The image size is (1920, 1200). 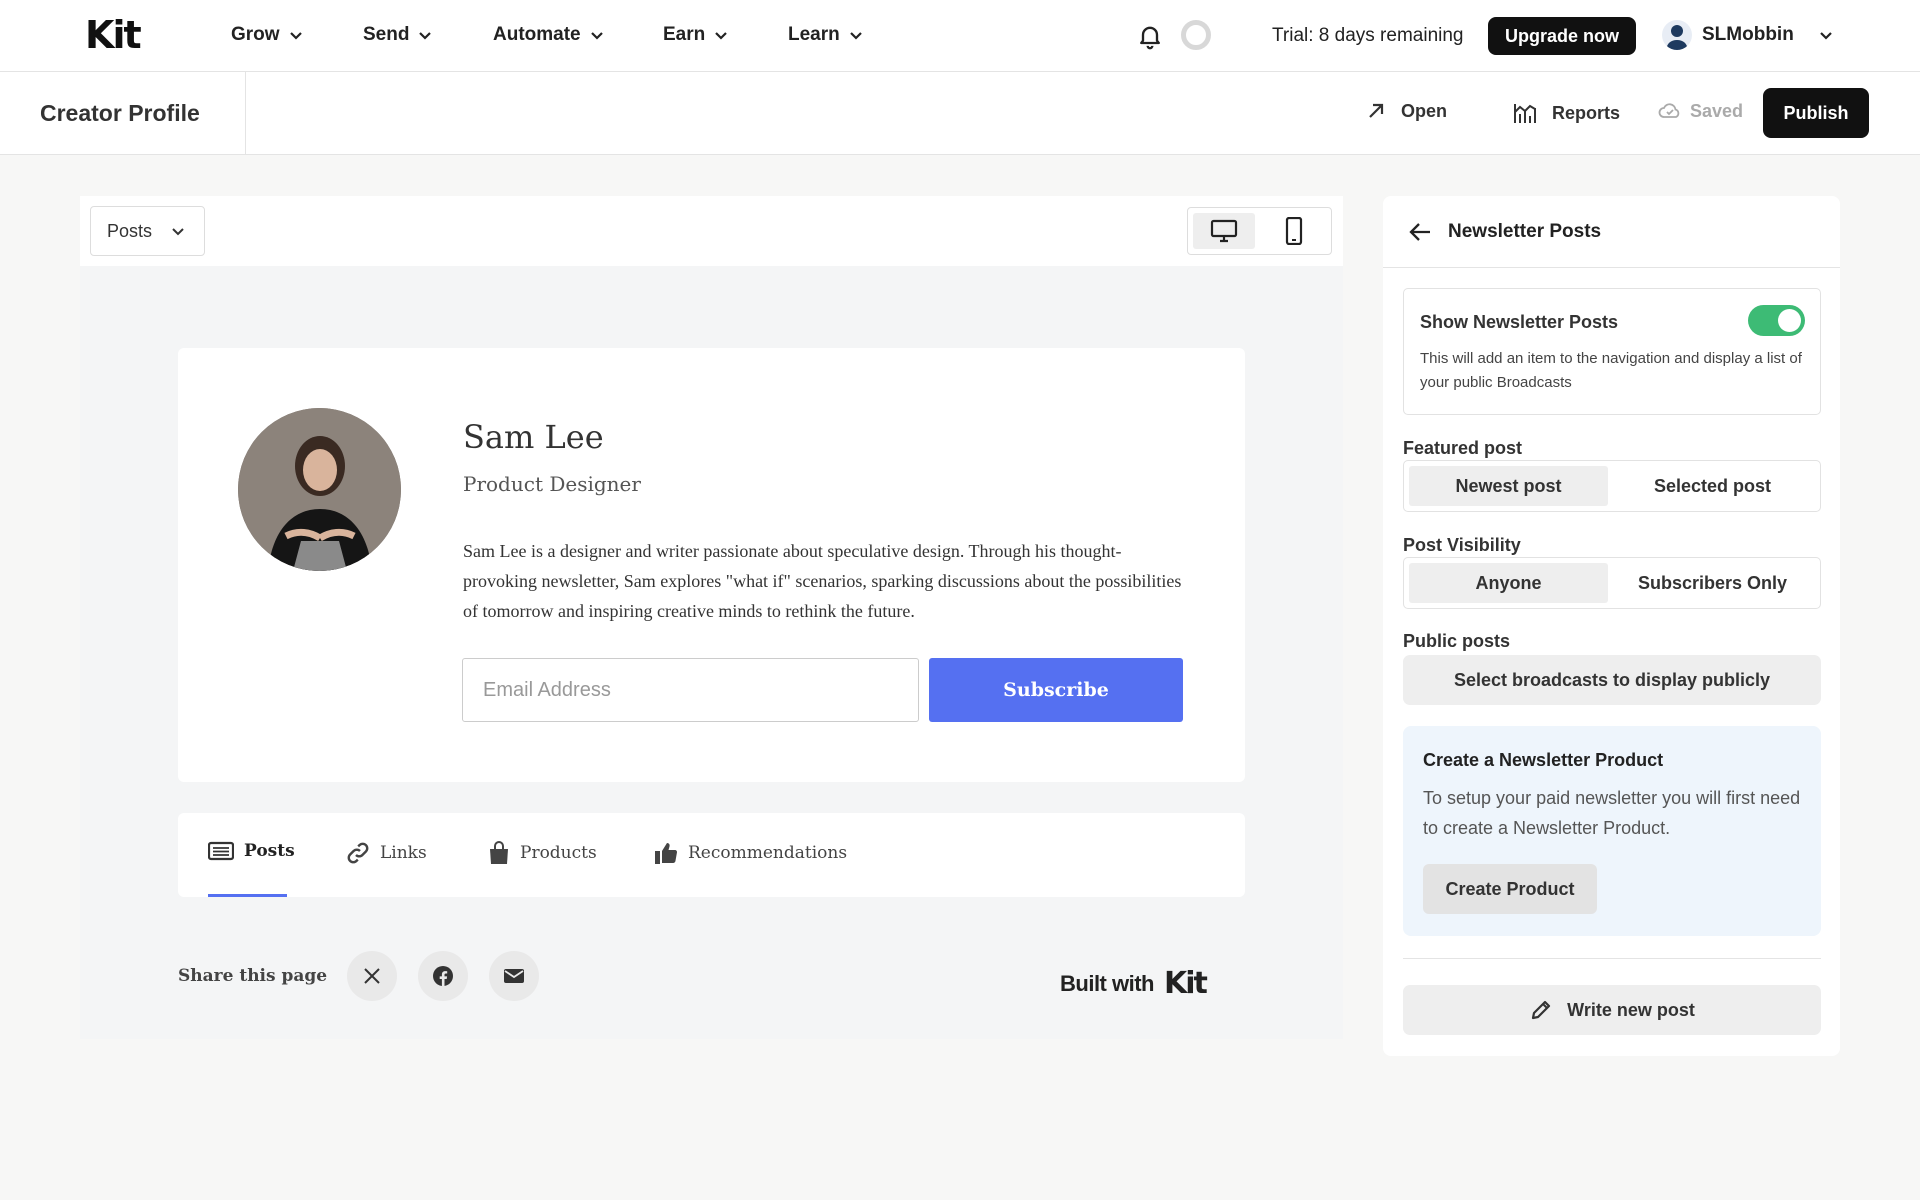 I want to click on preview-toolbar: Posts, so click(x=711, y=231).